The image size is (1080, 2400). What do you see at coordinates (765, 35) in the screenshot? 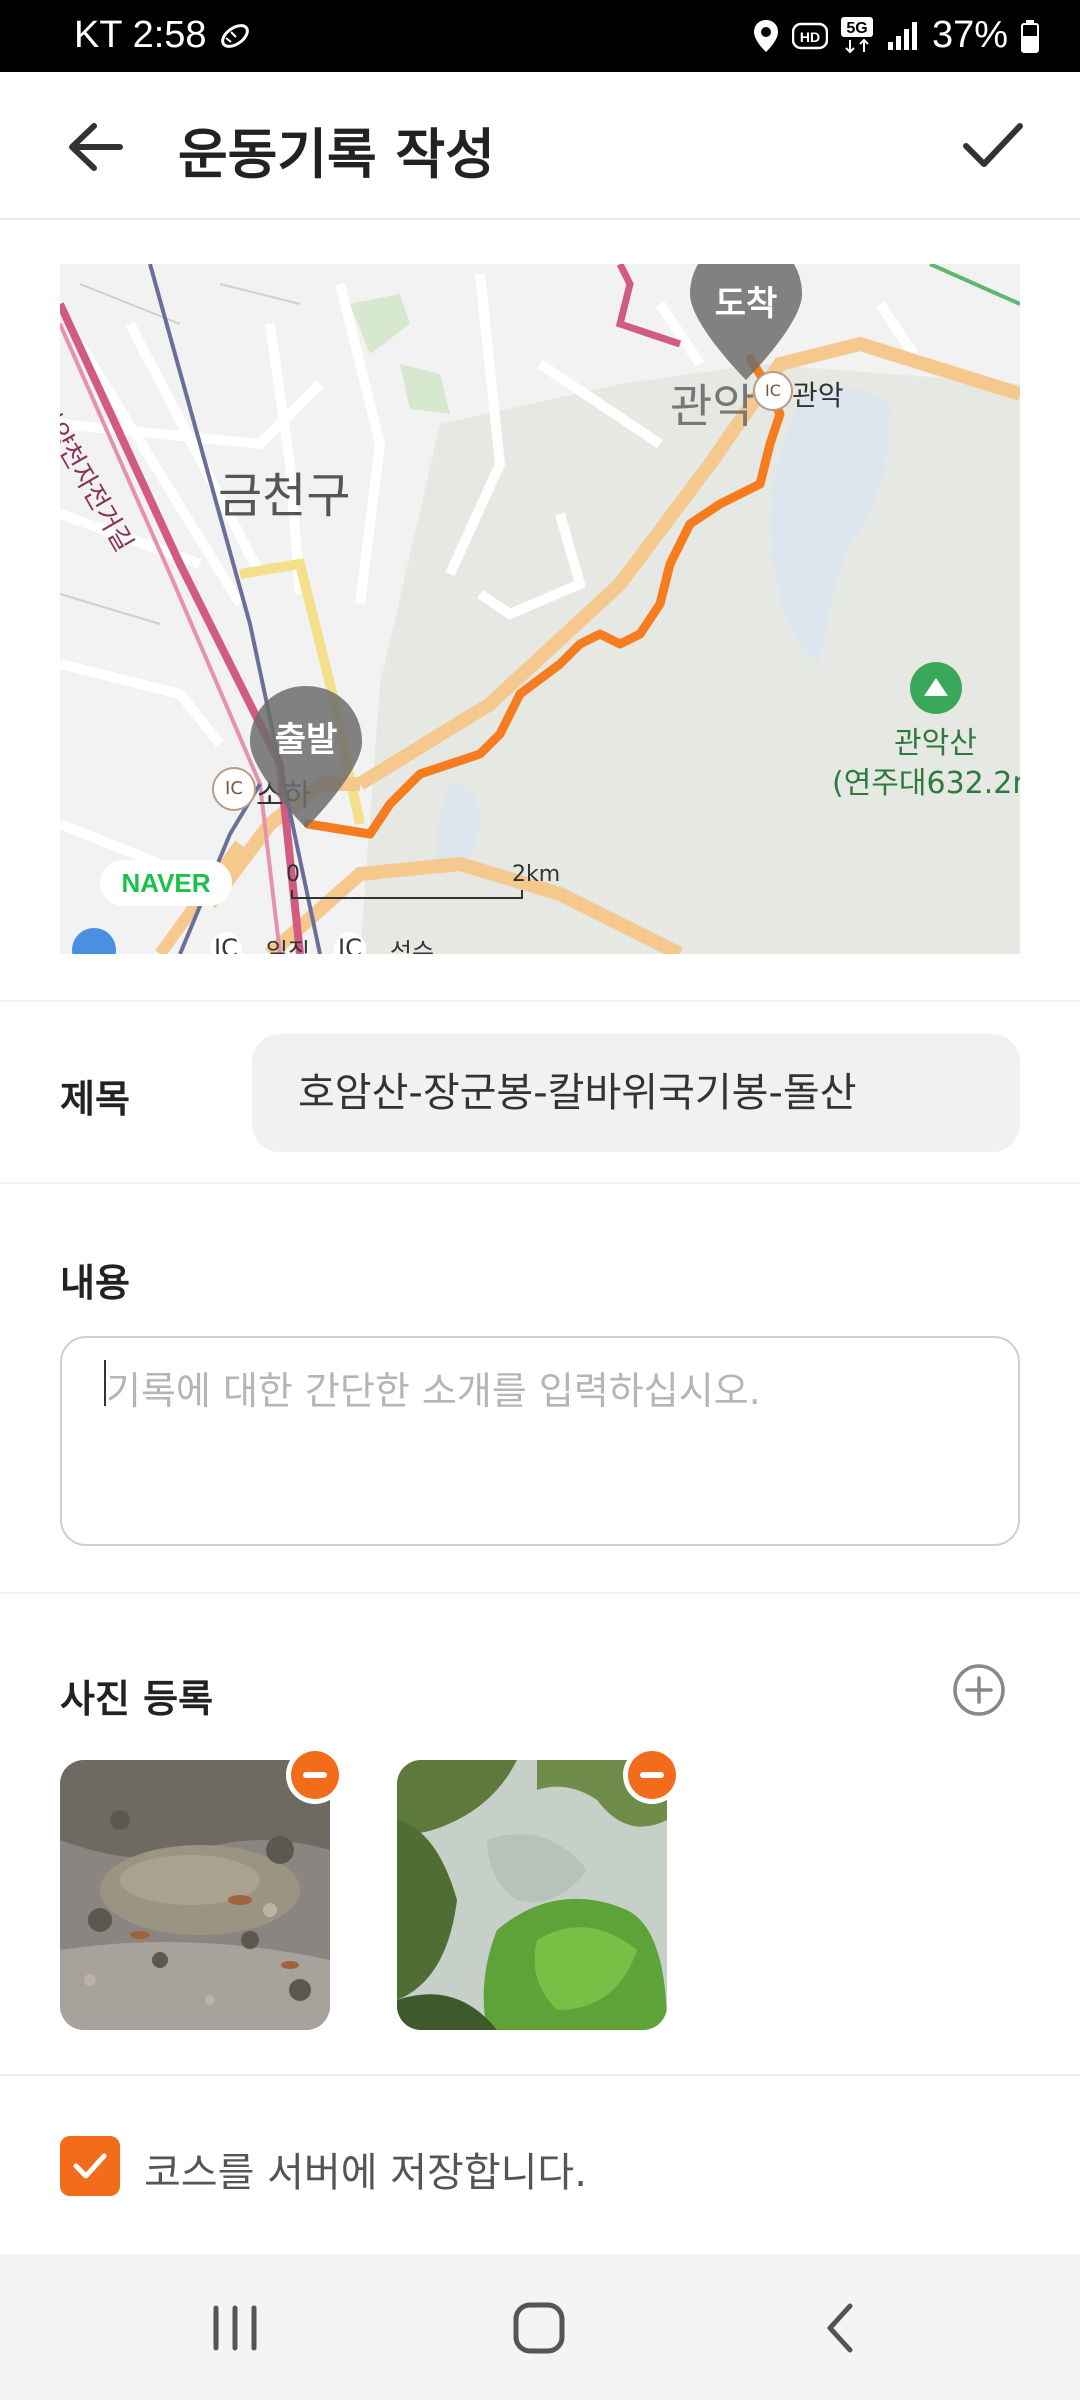
I see `location-icon` at bounding box center [765, 35].